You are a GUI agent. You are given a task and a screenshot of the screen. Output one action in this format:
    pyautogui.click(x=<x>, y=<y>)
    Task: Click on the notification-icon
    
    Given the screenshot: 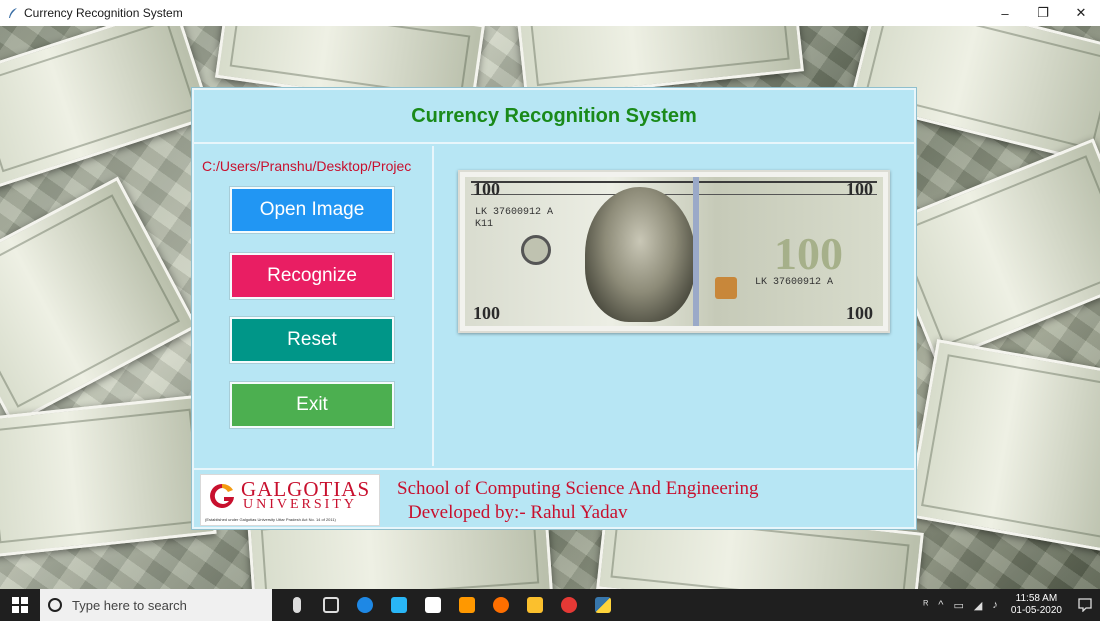 What is the action you would take?
    pyautogui.click(x=1085, y=605)
    